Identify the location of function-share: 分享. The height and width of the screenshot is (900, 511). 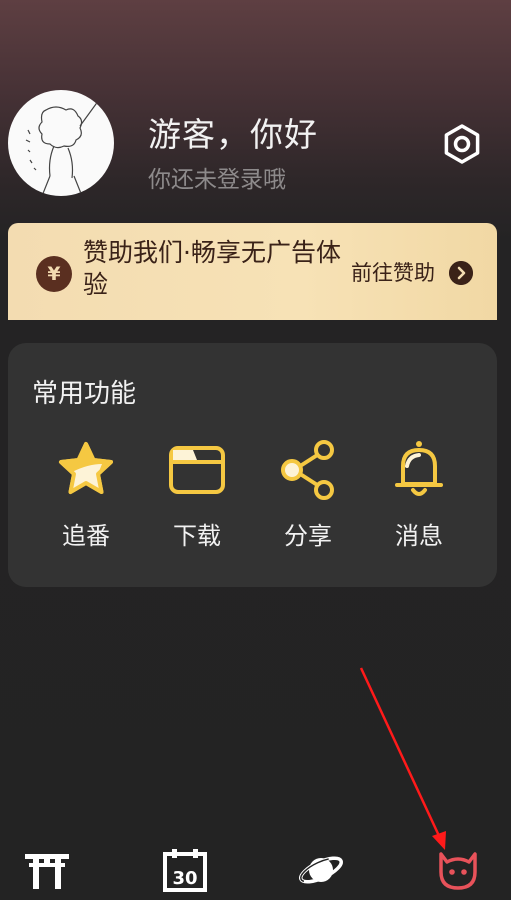
(308, 494).